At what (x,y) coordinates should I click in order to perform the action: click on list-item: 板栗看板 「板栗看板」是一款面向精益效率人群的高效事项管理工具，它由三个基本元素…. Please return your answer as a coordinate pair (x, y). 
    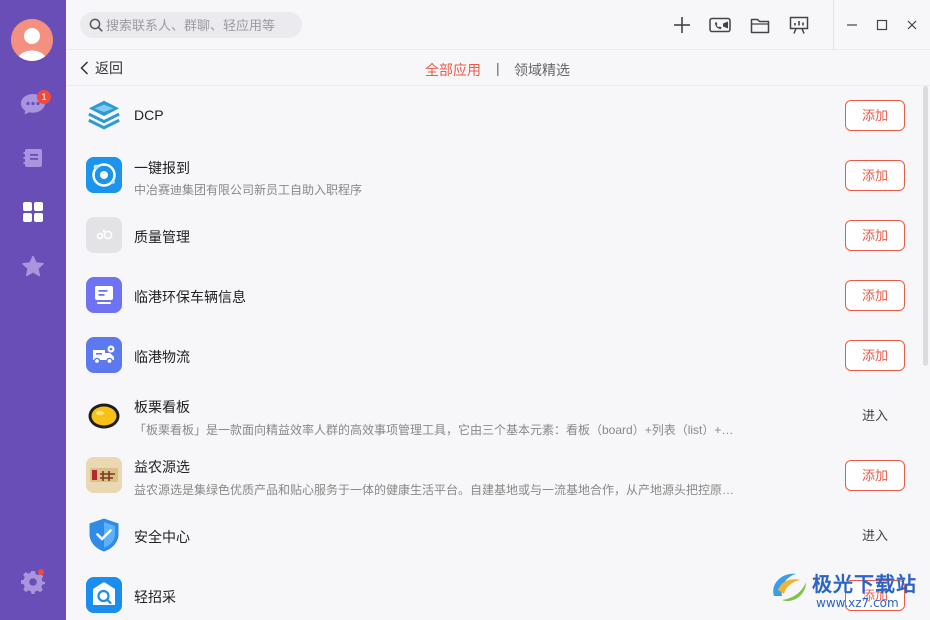
    Looking at the image, I should click on (494, 416).